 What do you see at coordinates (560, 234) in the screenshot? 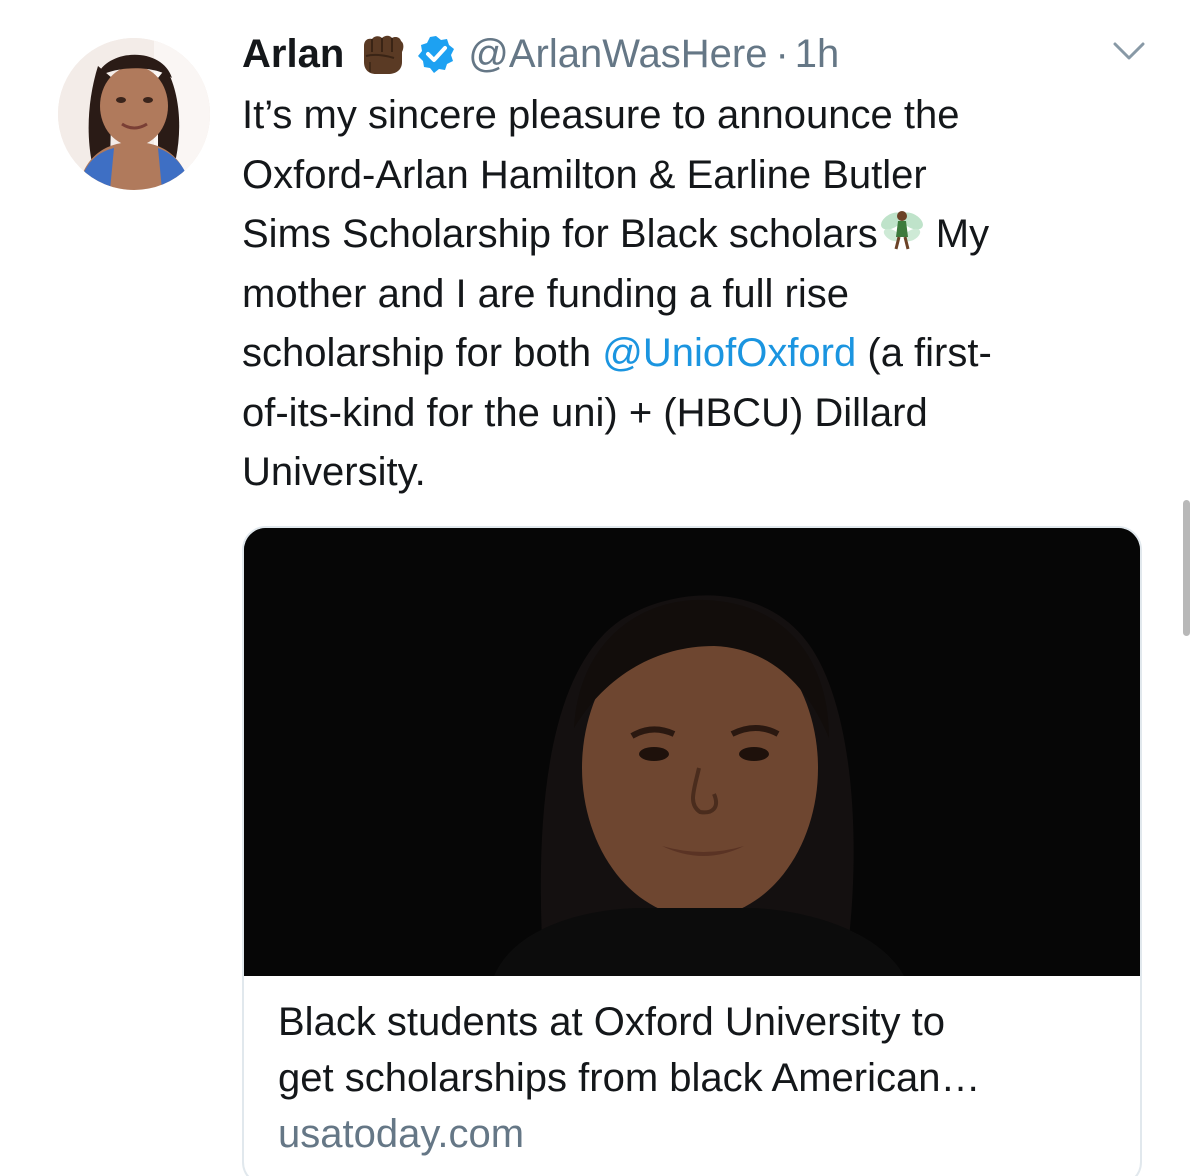
I see `tweet-text-segment: Sims Scholarship for Black scholars` at bounding box center [560, 234].